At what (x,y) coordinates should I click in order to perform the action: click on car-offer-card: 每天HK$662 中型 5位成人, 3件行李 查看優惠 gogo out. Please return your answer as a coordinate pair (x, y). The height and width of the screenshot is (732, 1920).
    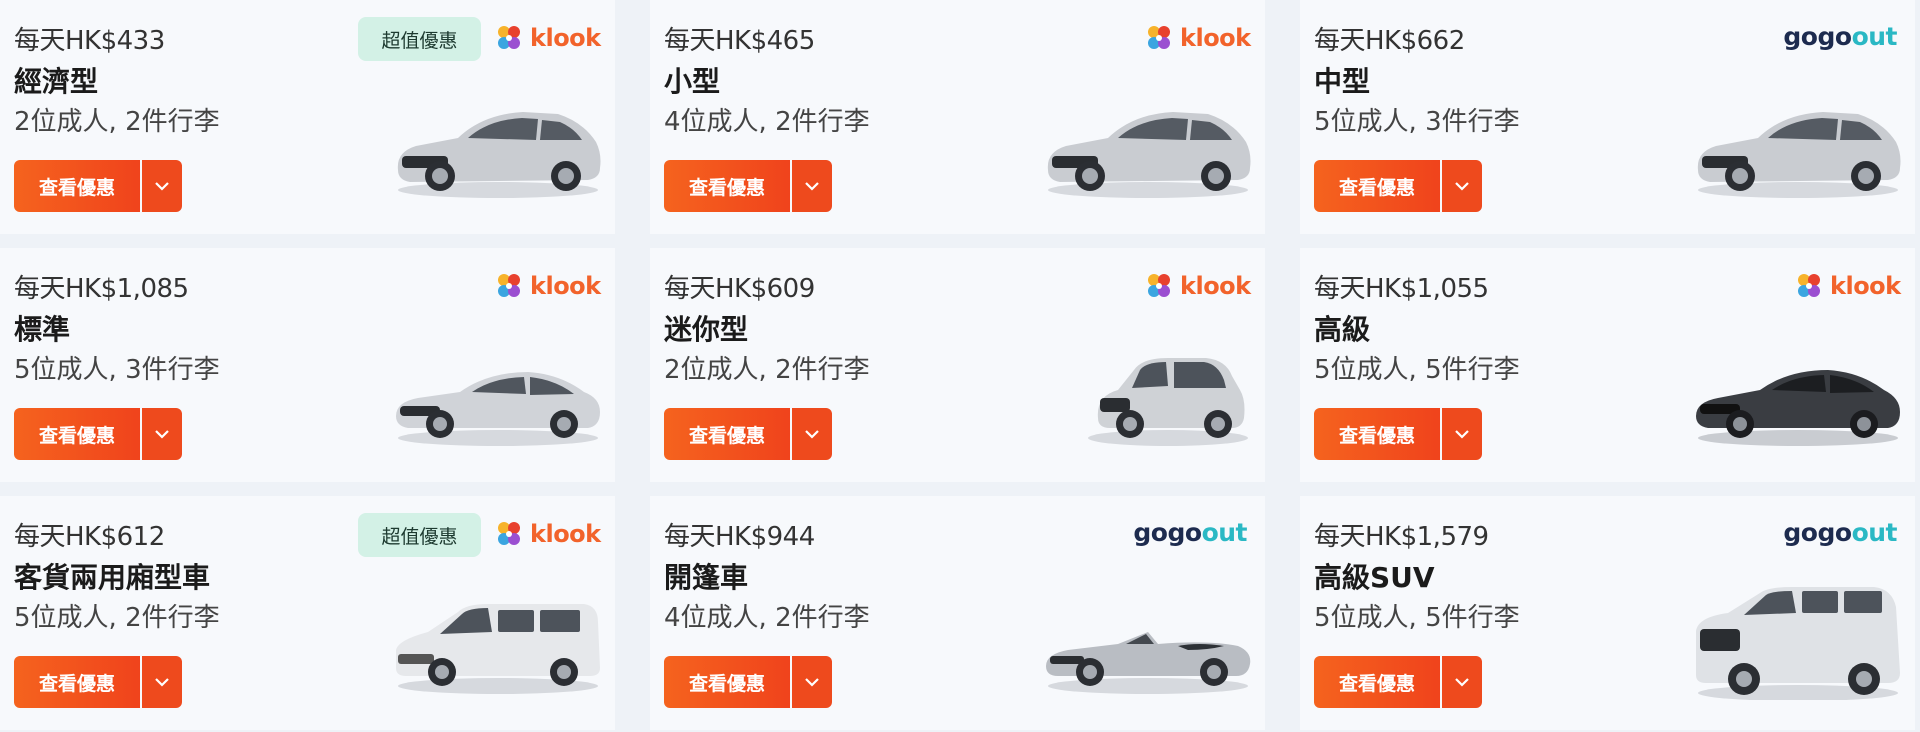
    Looking at the image, I should click on (1607, 117).